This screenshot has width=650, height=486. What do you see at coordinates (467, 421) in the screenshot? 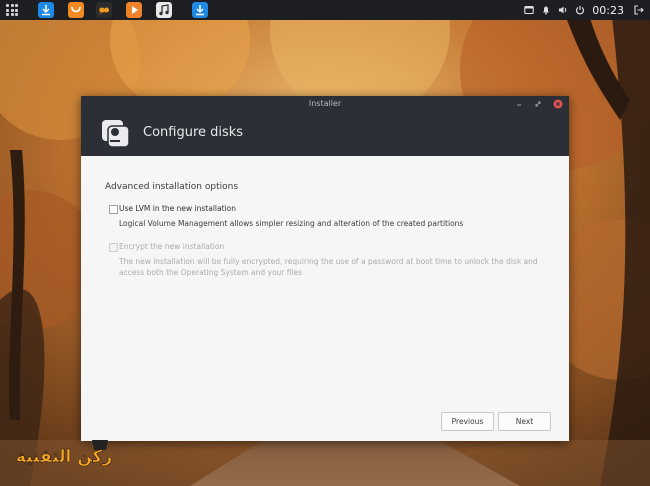
I see `previous-button: Previous` at bounding box center [467, 421].